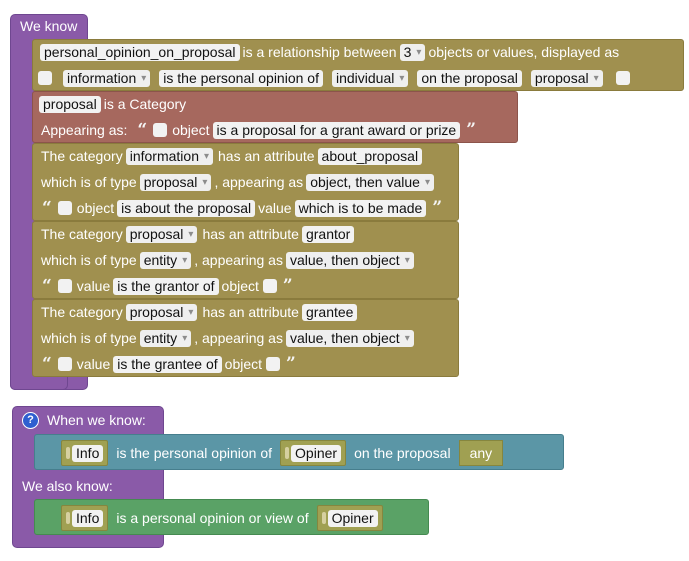 The height and width of the screenshot is (561, 689). I want to click on attr3-prefix: The category, so click(82, 312).